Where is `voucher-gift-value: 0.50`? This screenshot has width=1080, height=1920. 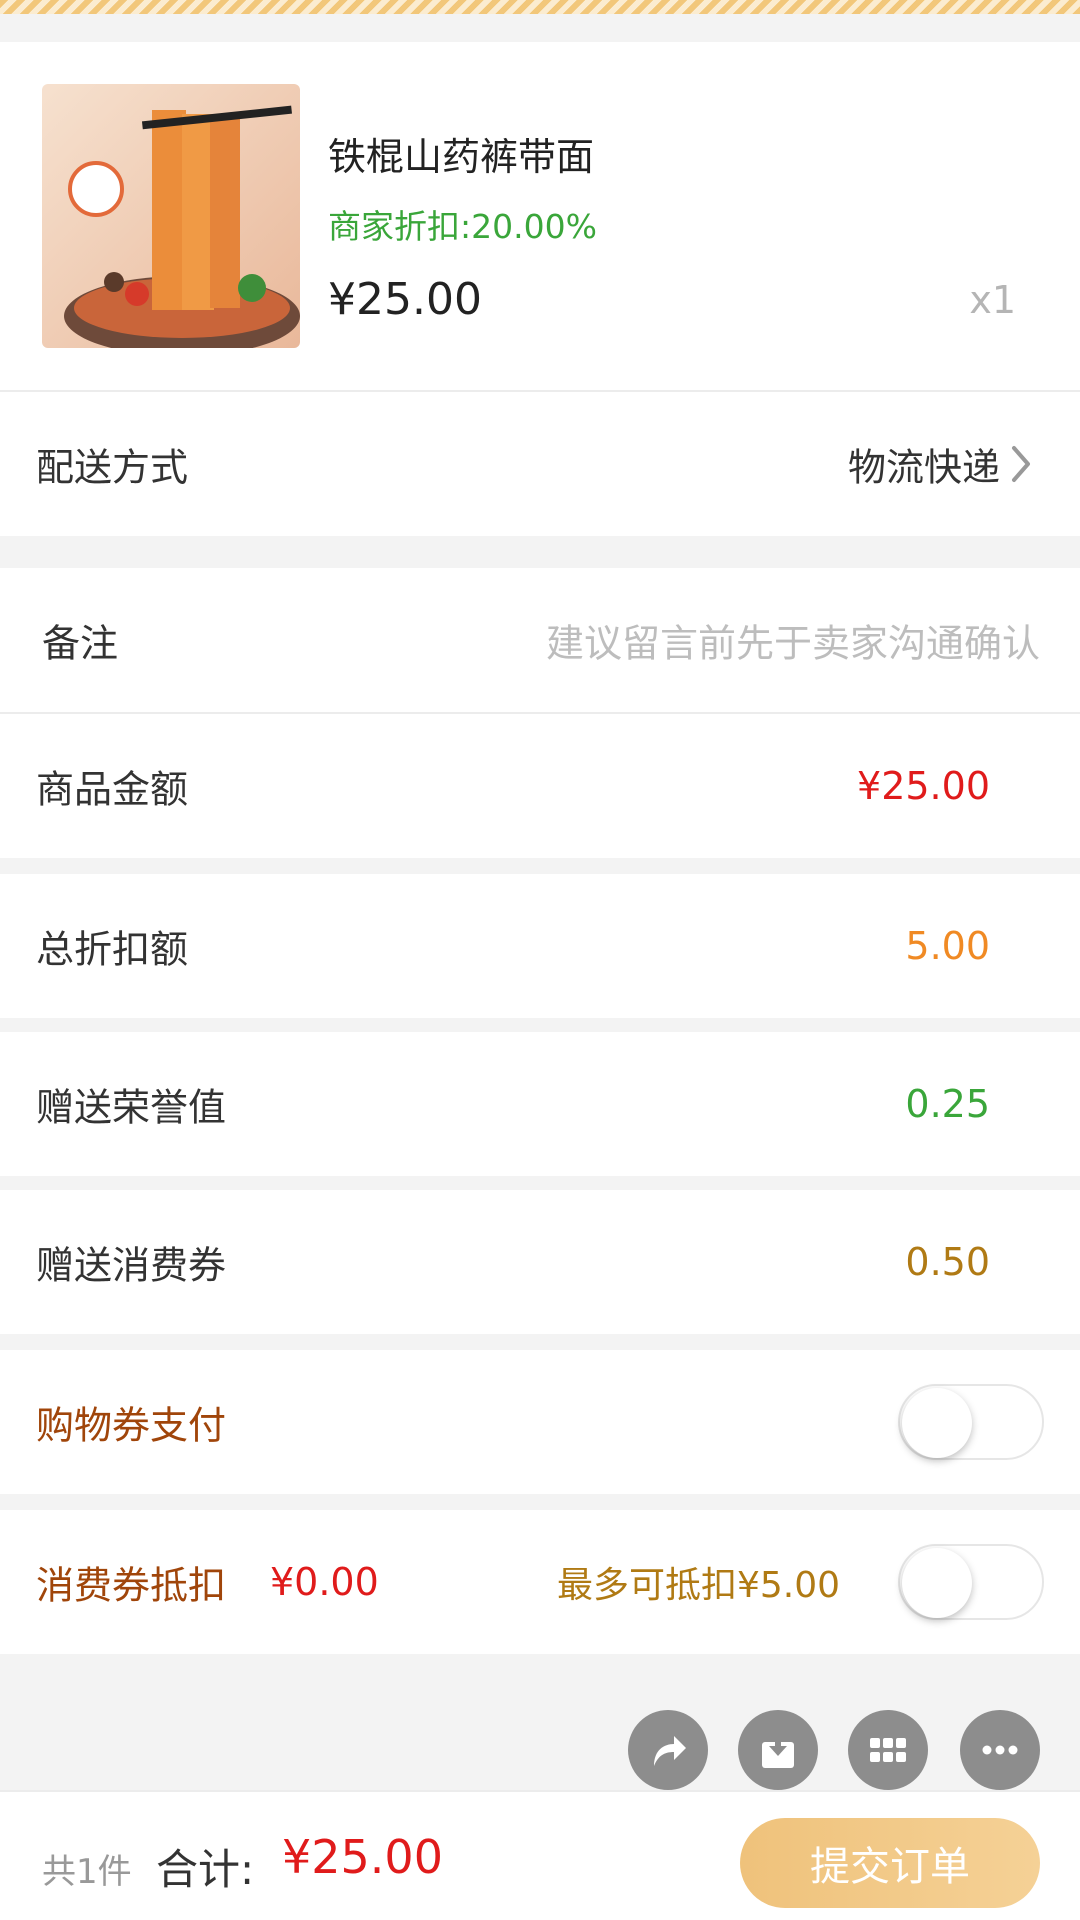
voucher-gift-value: 0.50 is located at coordinates (947, 1262).